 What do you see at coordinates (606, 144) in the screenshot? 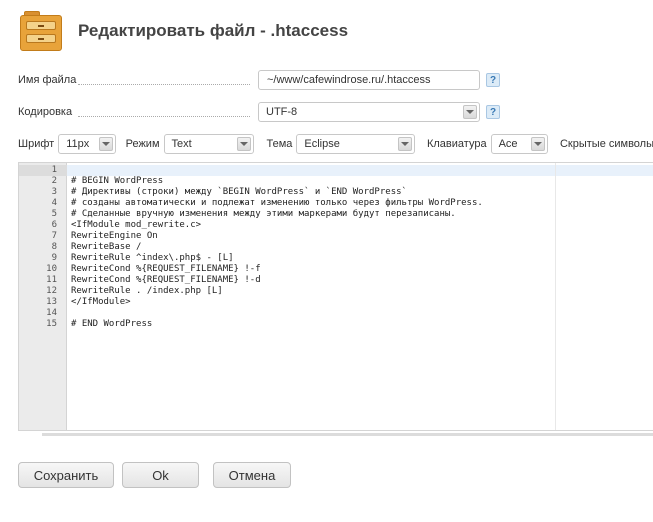
I see `hidden-chars-toggle: Скрытые символы` at bounding box center [606, 144].